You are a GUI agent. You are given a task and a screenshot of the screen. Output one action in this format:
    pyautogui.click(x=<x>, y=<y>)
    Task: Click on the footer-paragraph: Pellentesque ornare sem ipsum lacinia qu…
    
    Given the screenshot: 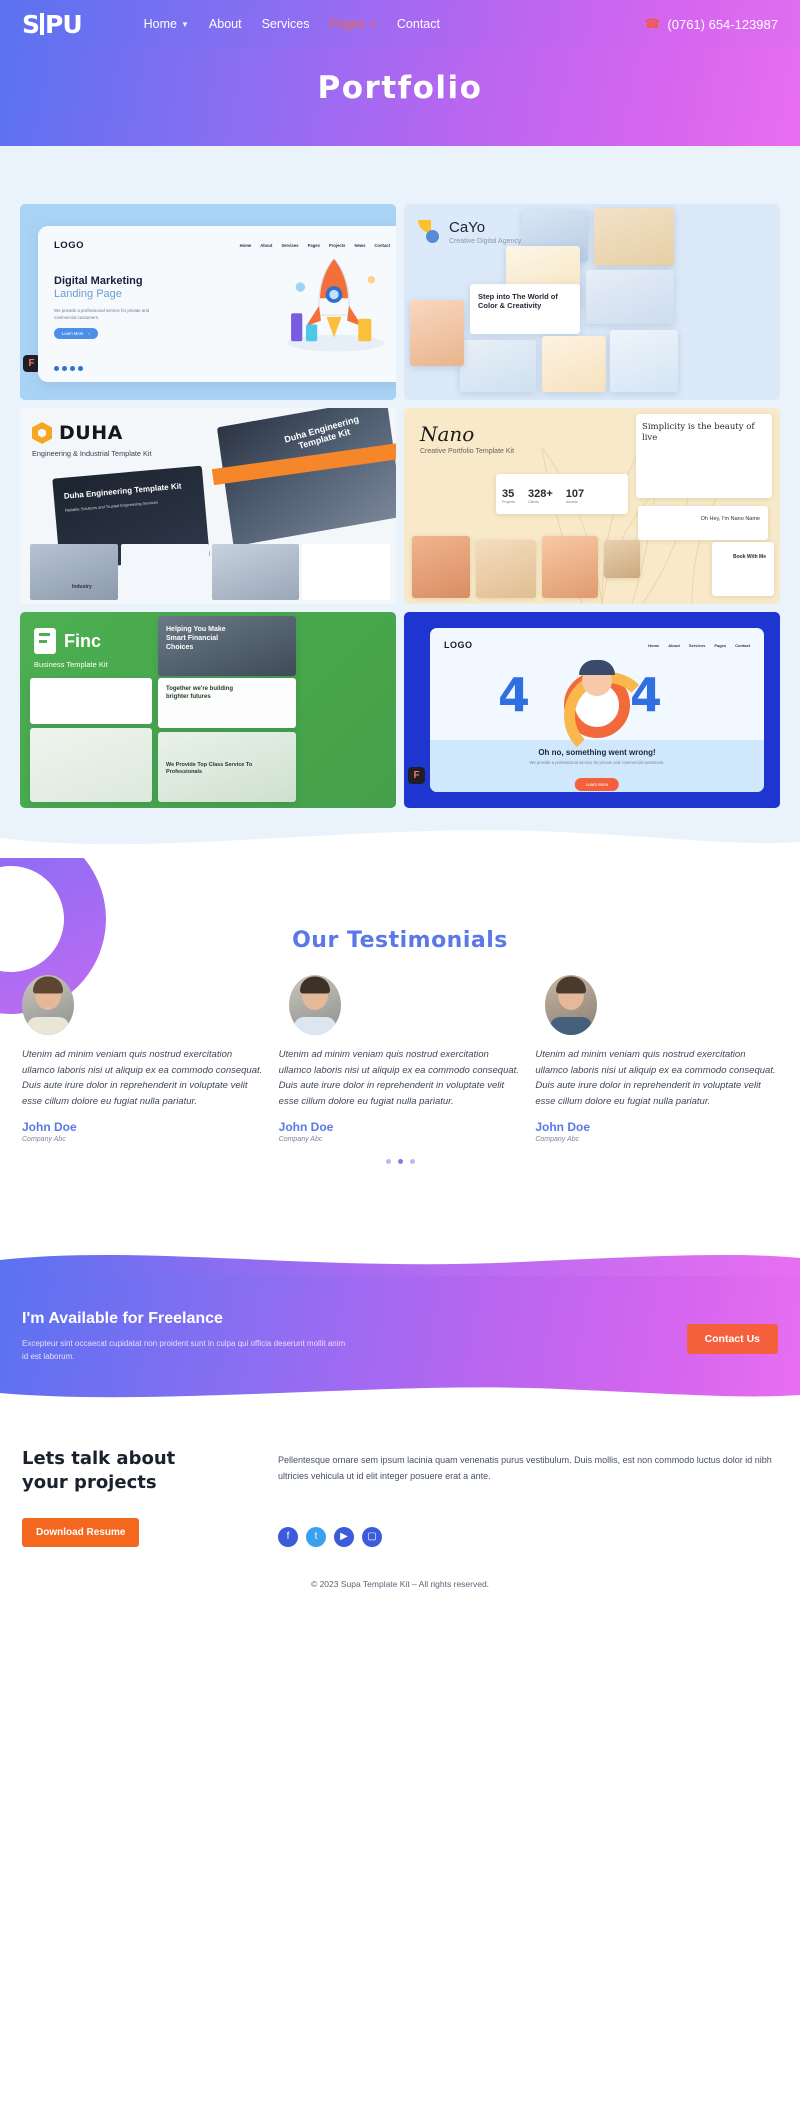 What is the action you would take?
    pyautogui.click(x=525, y=1468)
    